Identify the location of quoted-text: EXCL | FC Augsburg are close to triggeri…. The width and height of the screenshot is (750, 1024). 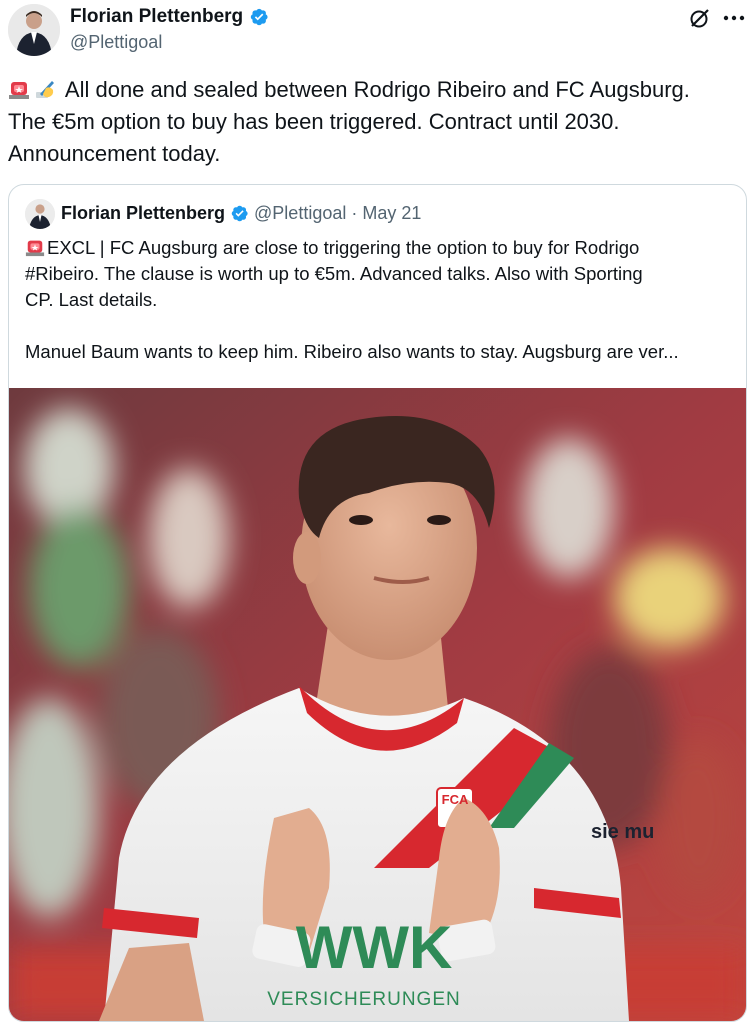
(375, 300).